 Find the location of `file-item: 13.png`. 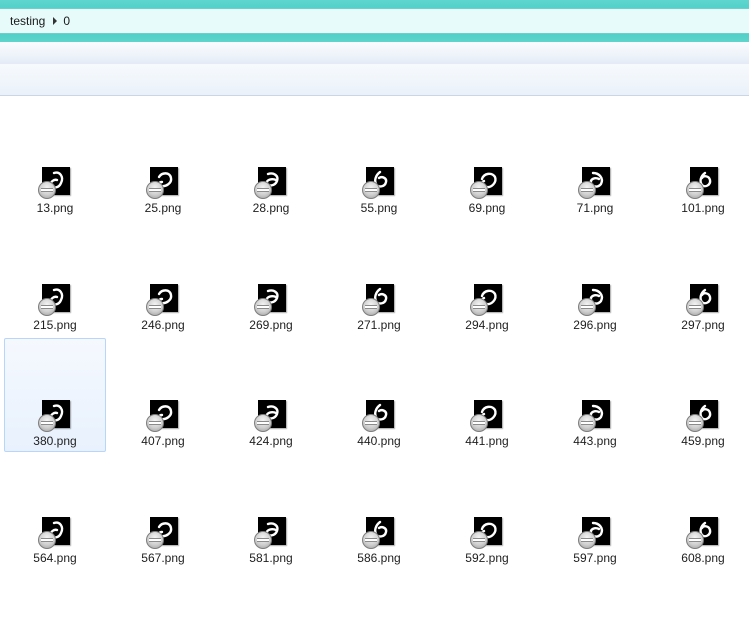

file-item: 13.png is located at coordinates (55, 223).